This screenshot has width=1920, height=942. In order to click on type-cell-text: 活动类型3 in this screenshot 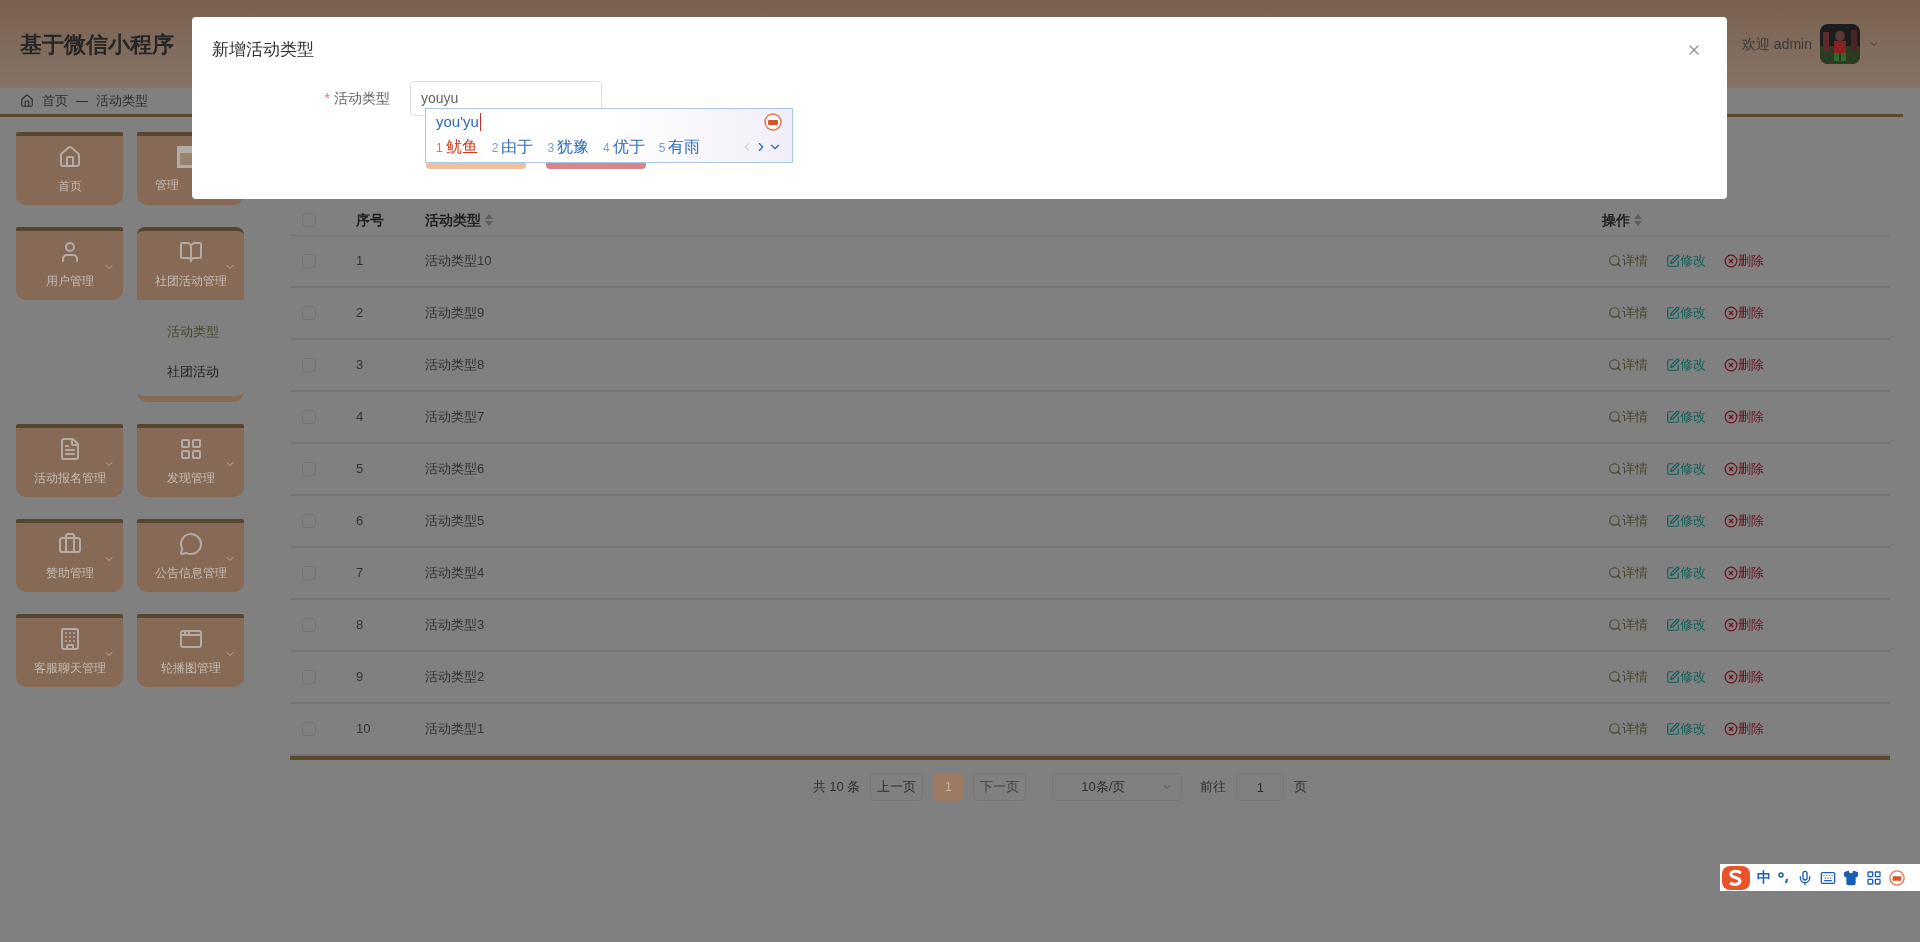, I will do `click(455, 625)`.